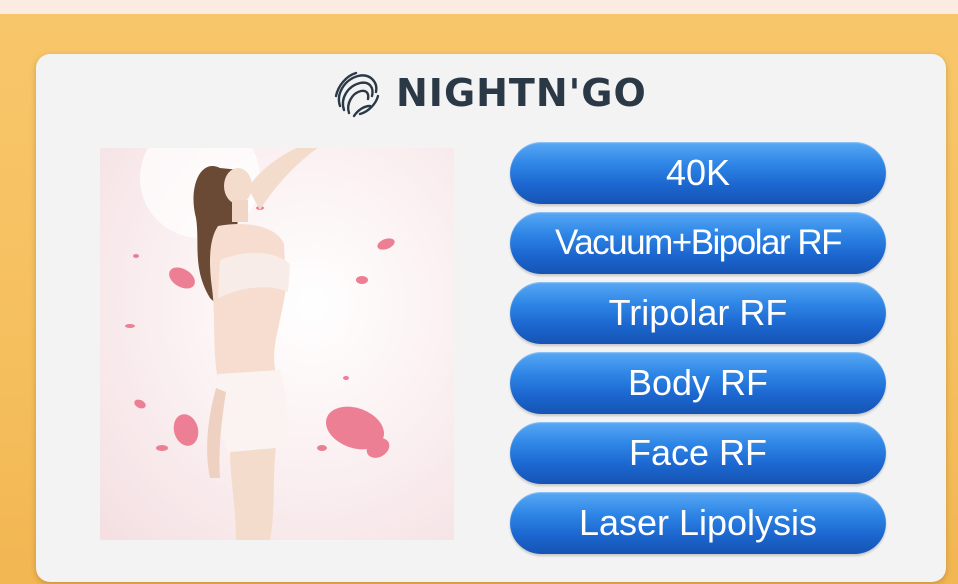 The image size is (958, 584). Describe the element at coordinates (521, 93) in the screenshot. I see `brand-name: NIGHTN'GO` at that location.